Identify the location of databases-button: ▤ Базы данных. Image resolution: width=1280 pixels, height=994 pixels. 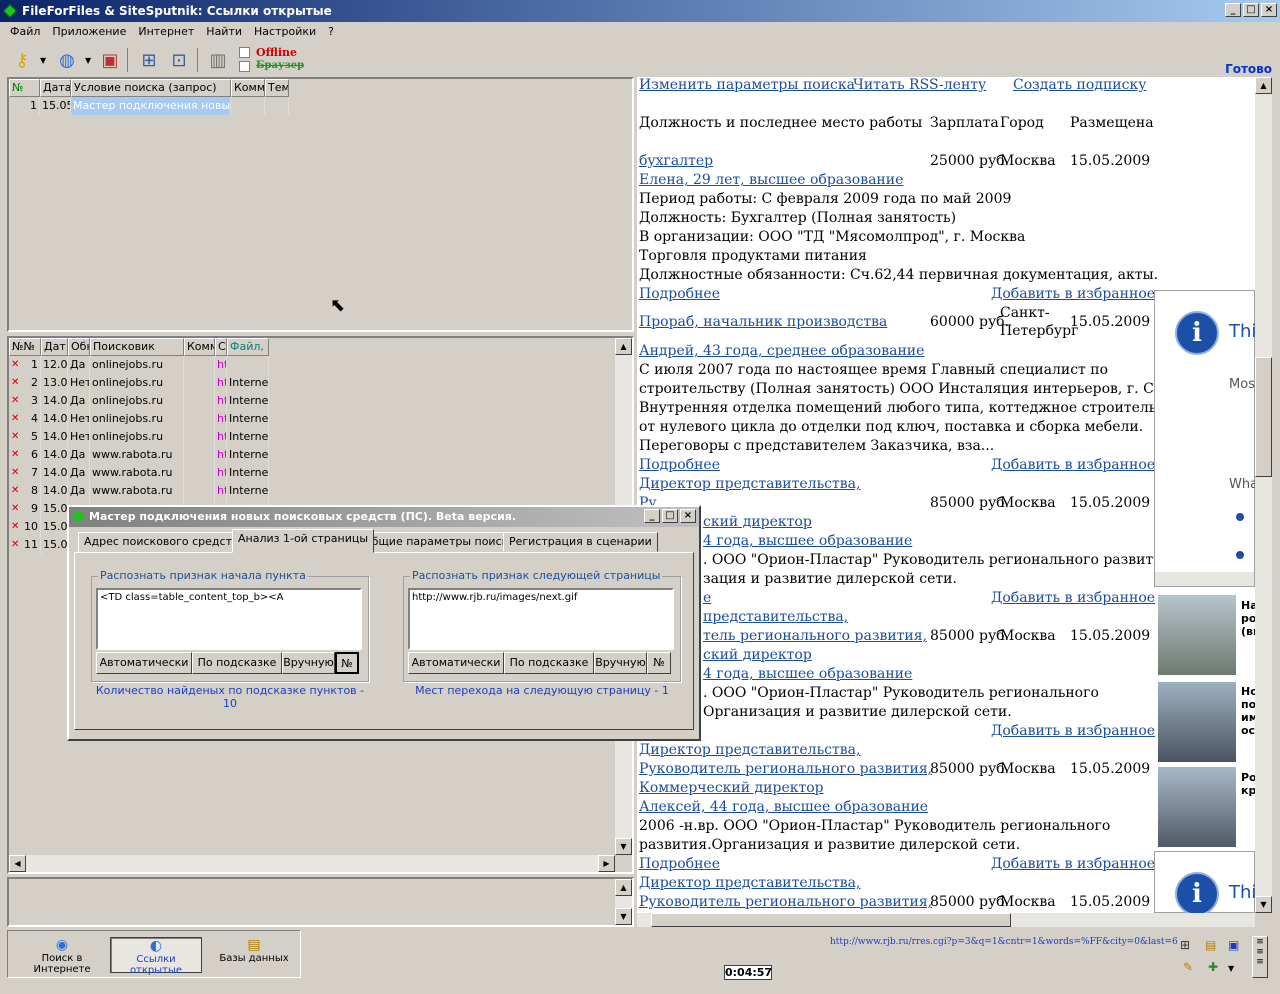
(254, 955).